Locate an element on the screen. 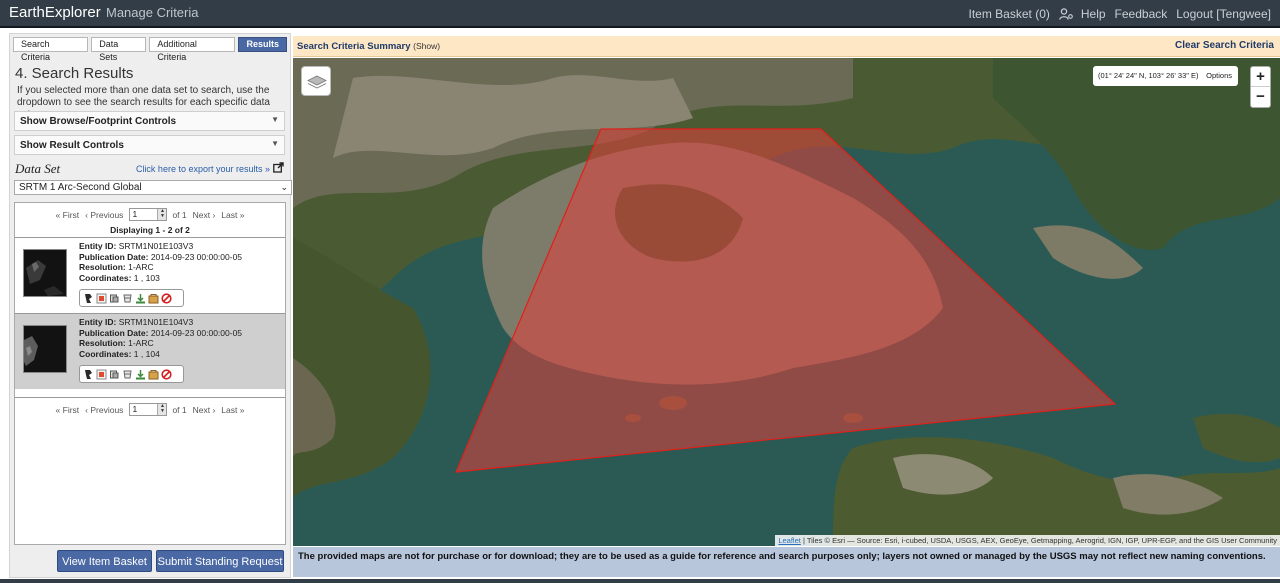  zoom-in-button: + is located at coordinates (1260, 77).